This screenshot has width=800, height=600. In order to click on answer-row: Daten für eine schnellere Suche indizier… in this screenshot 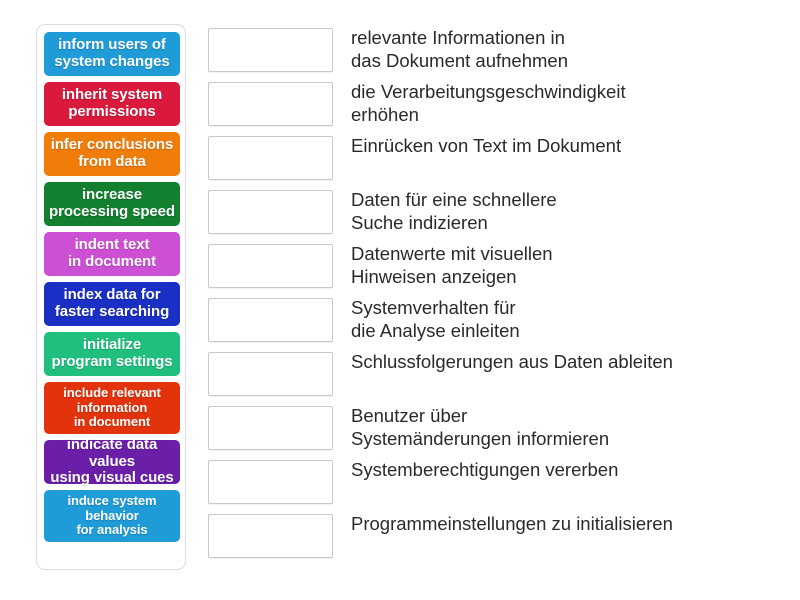, I will do `click(498, 213)`.